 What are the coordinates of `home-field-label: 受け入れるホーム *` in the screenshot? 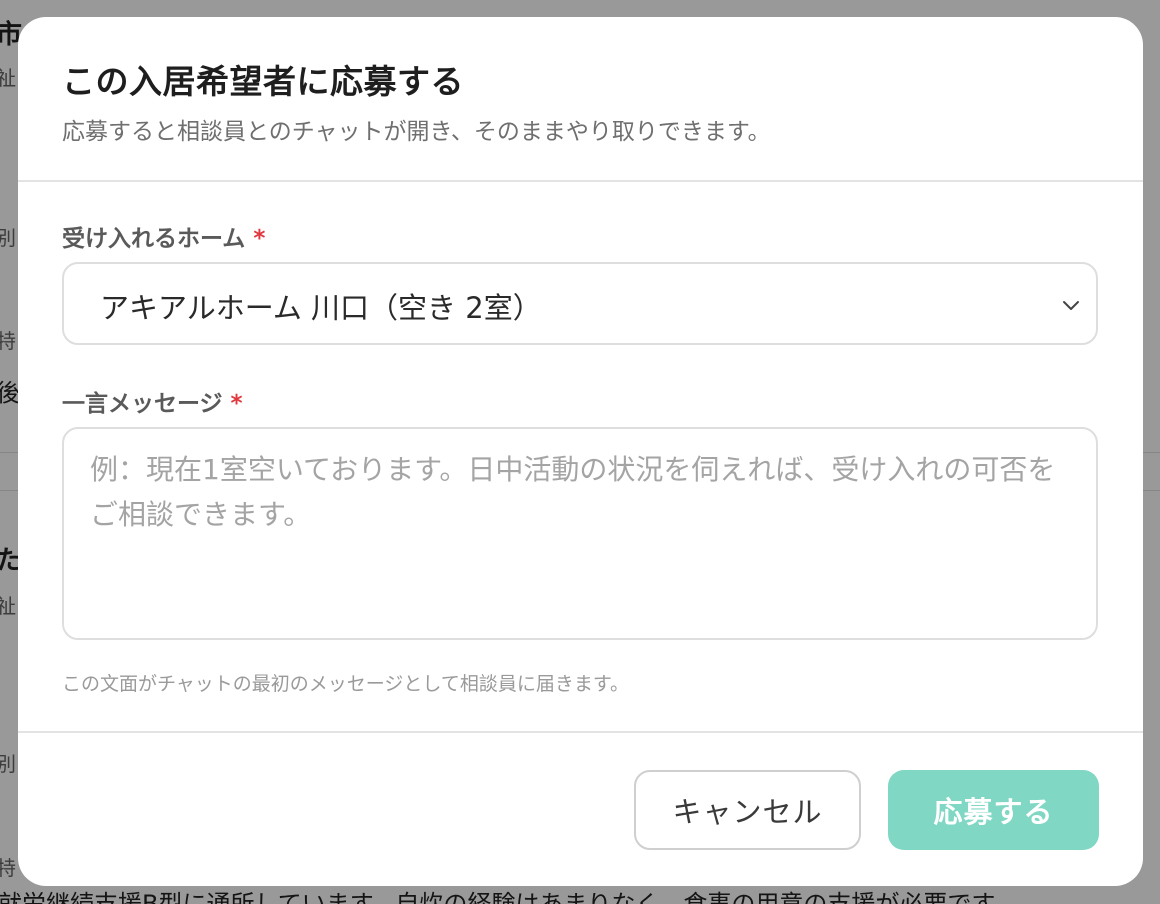 It's located at (163, 236).